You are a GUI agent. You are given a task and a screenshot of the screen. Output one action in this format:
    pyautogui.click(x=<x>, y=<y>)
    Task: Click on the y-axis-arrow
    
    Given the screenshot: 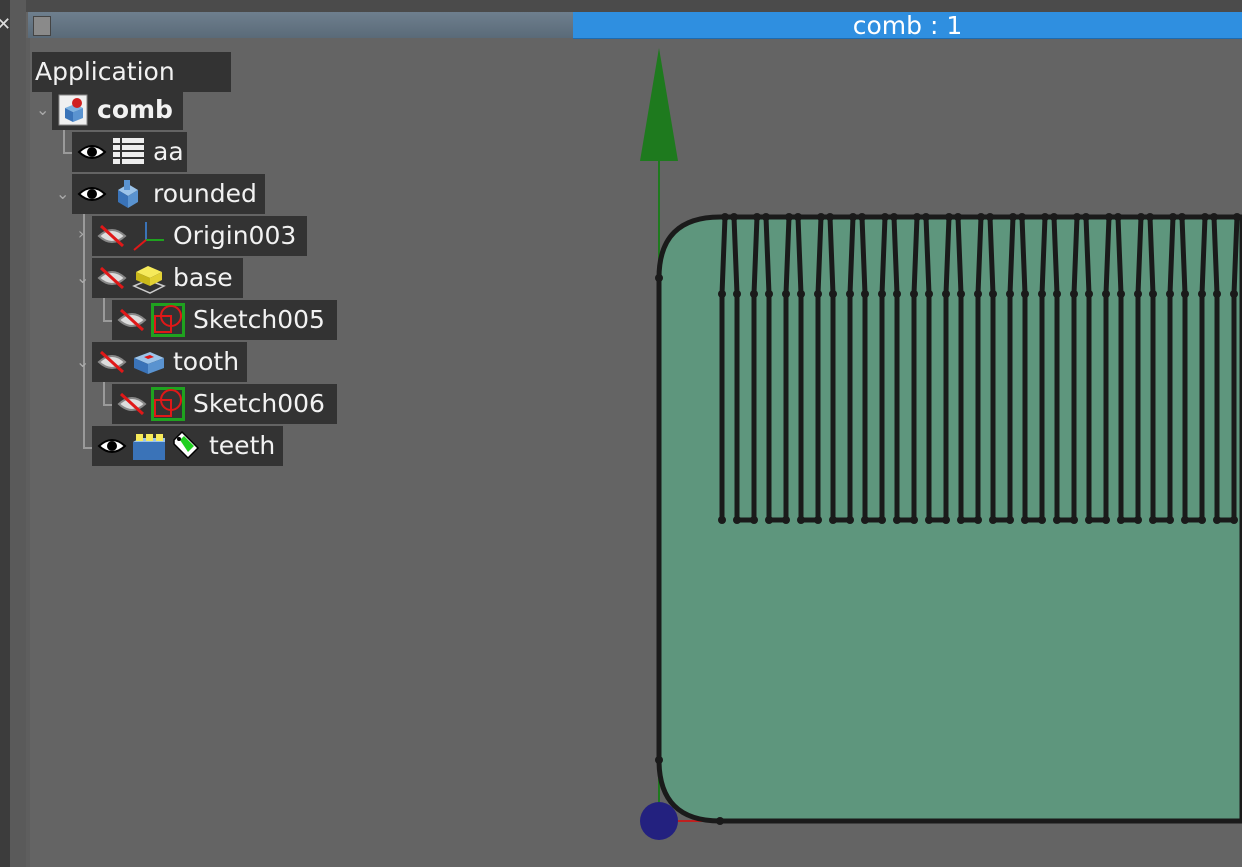 What is the action you would take?
    pyautogui.click(x=659, y=104)
    